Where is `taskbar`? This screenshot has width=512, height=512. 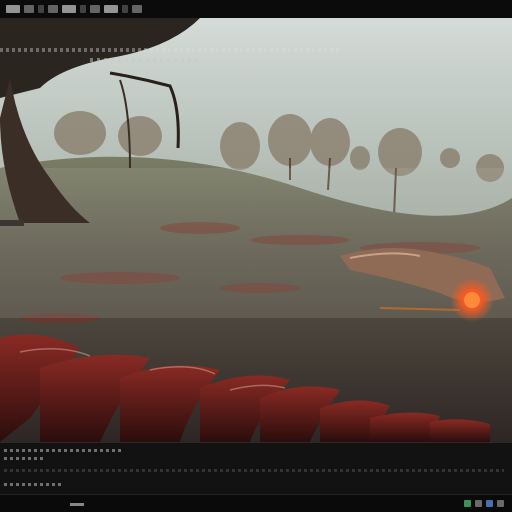 taskbar is located at coordinates (256, 503).